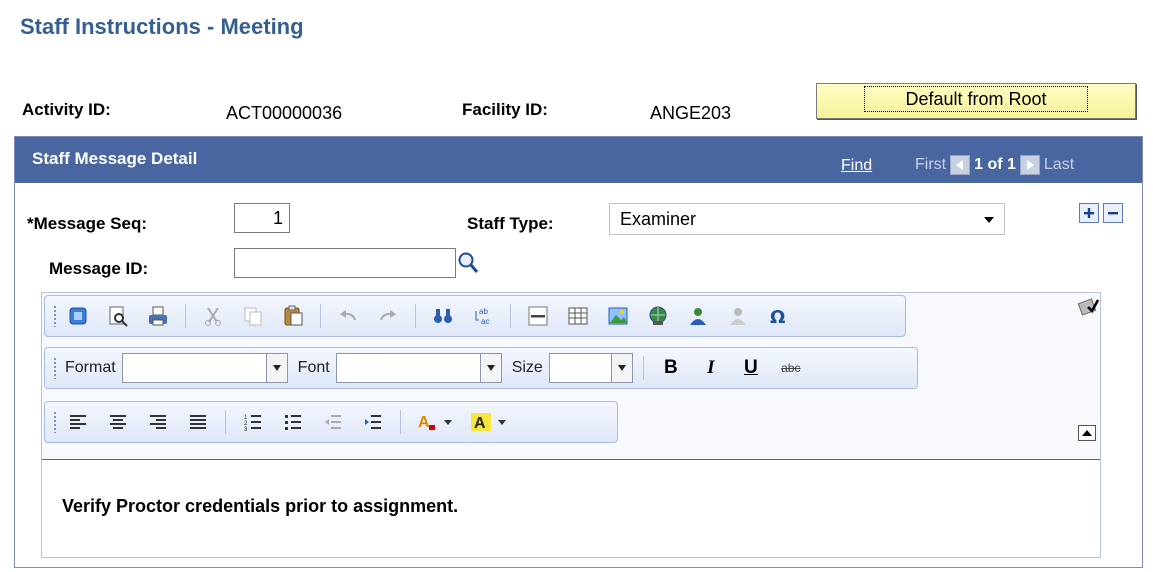 This screenshot has width=1153, height=572. Describe the element at coordinates (580, 368) in the screenshot. I see `size-value` at that location.